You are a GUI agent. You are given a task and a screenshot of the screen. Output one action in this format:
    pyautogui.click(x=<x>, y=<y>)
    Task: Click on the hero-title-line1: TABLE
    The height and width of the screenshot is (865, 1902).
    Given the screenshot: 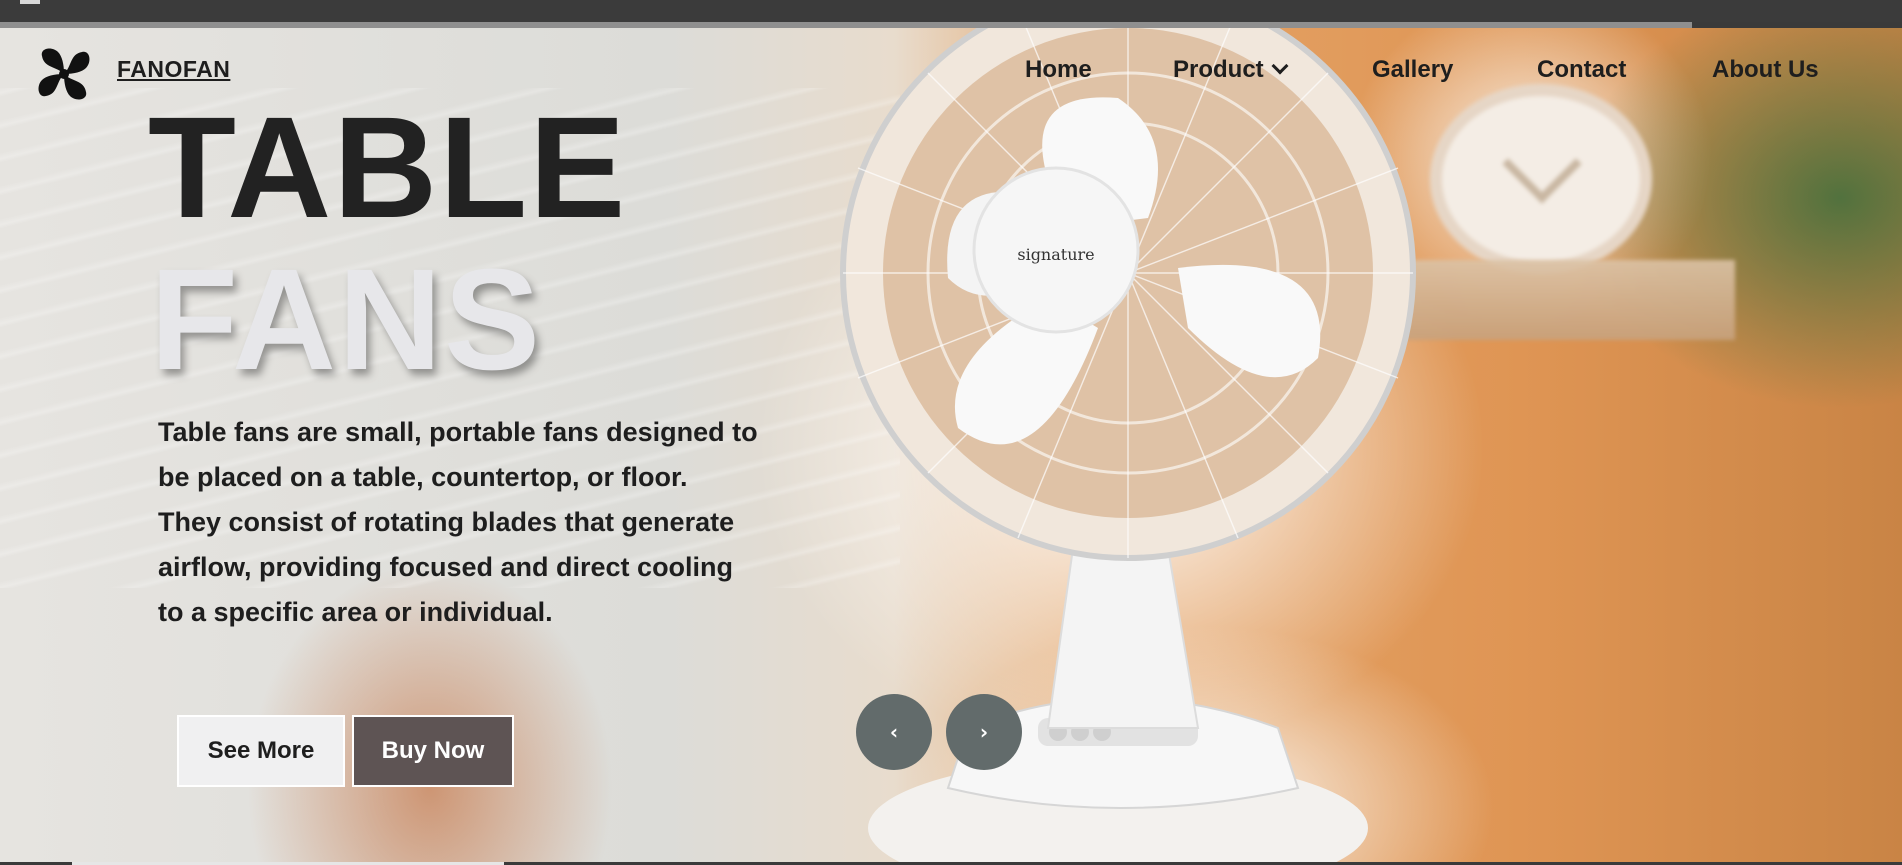 What is the action you would take?
    pyautogui.click(x=388, y=167)
    